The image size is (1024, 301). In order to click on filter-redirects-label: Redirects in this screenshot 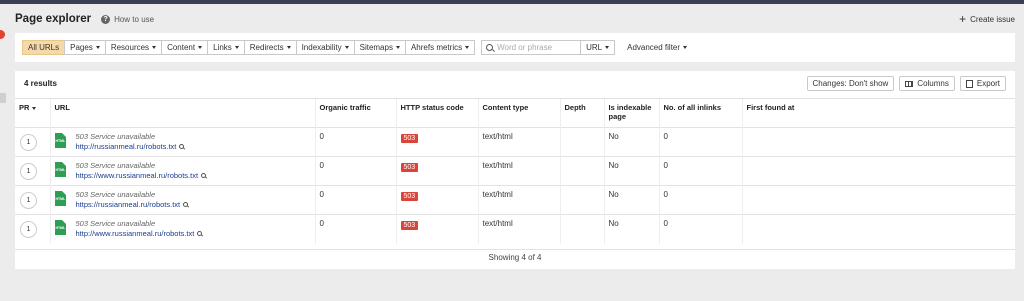, I will do `click(266, 47)`.